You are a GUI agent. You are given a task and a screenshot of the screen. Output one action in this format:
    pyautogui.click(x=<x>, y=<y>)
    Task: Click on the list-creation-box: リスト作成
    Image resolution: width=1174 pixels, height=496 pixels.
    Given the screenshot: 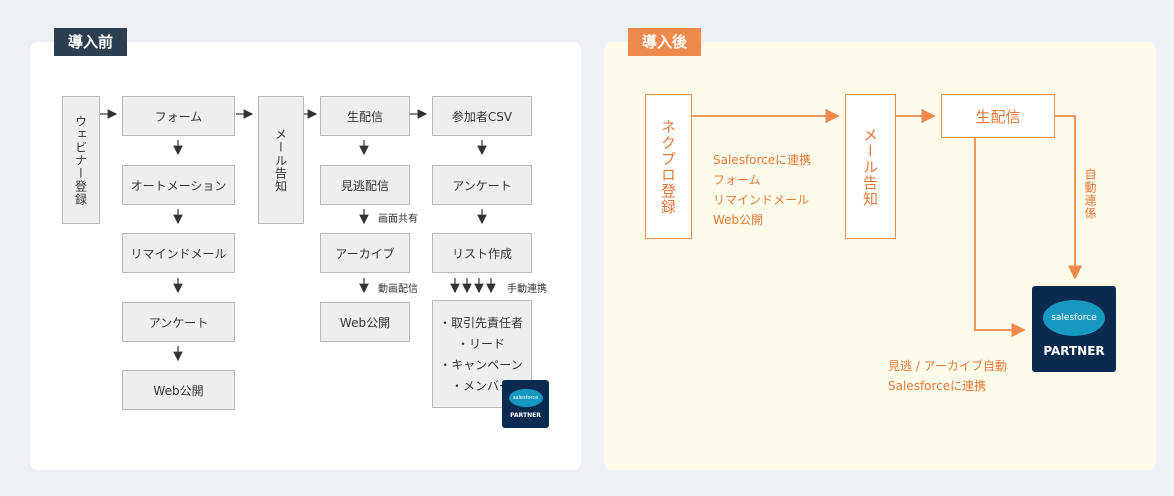 What is the action you would take?
    pyautogui.click(x=482, y=253)
    